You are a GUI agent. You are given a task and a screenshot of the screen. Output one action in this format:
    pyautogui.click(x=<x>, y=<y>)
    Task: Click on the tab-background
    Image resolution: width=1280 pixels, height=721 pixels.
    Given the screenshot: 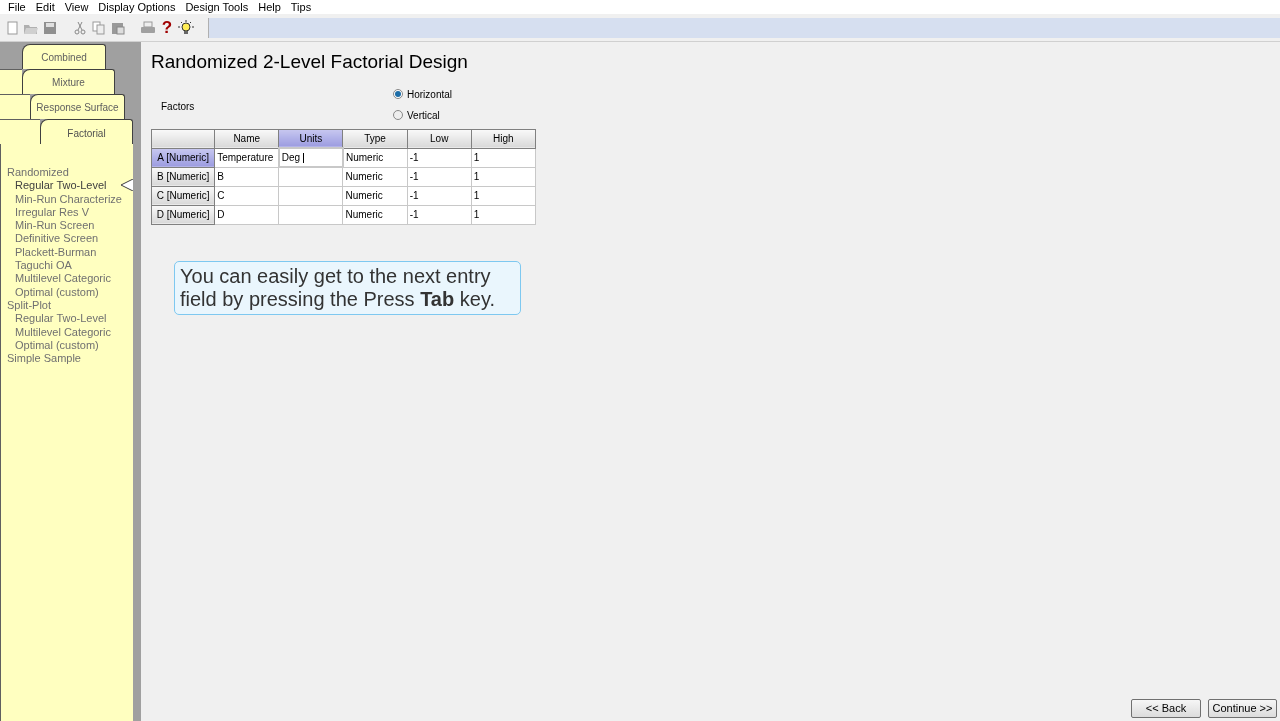 What is the action you would take?
    pyautogui.click(x=11, y=81)
    